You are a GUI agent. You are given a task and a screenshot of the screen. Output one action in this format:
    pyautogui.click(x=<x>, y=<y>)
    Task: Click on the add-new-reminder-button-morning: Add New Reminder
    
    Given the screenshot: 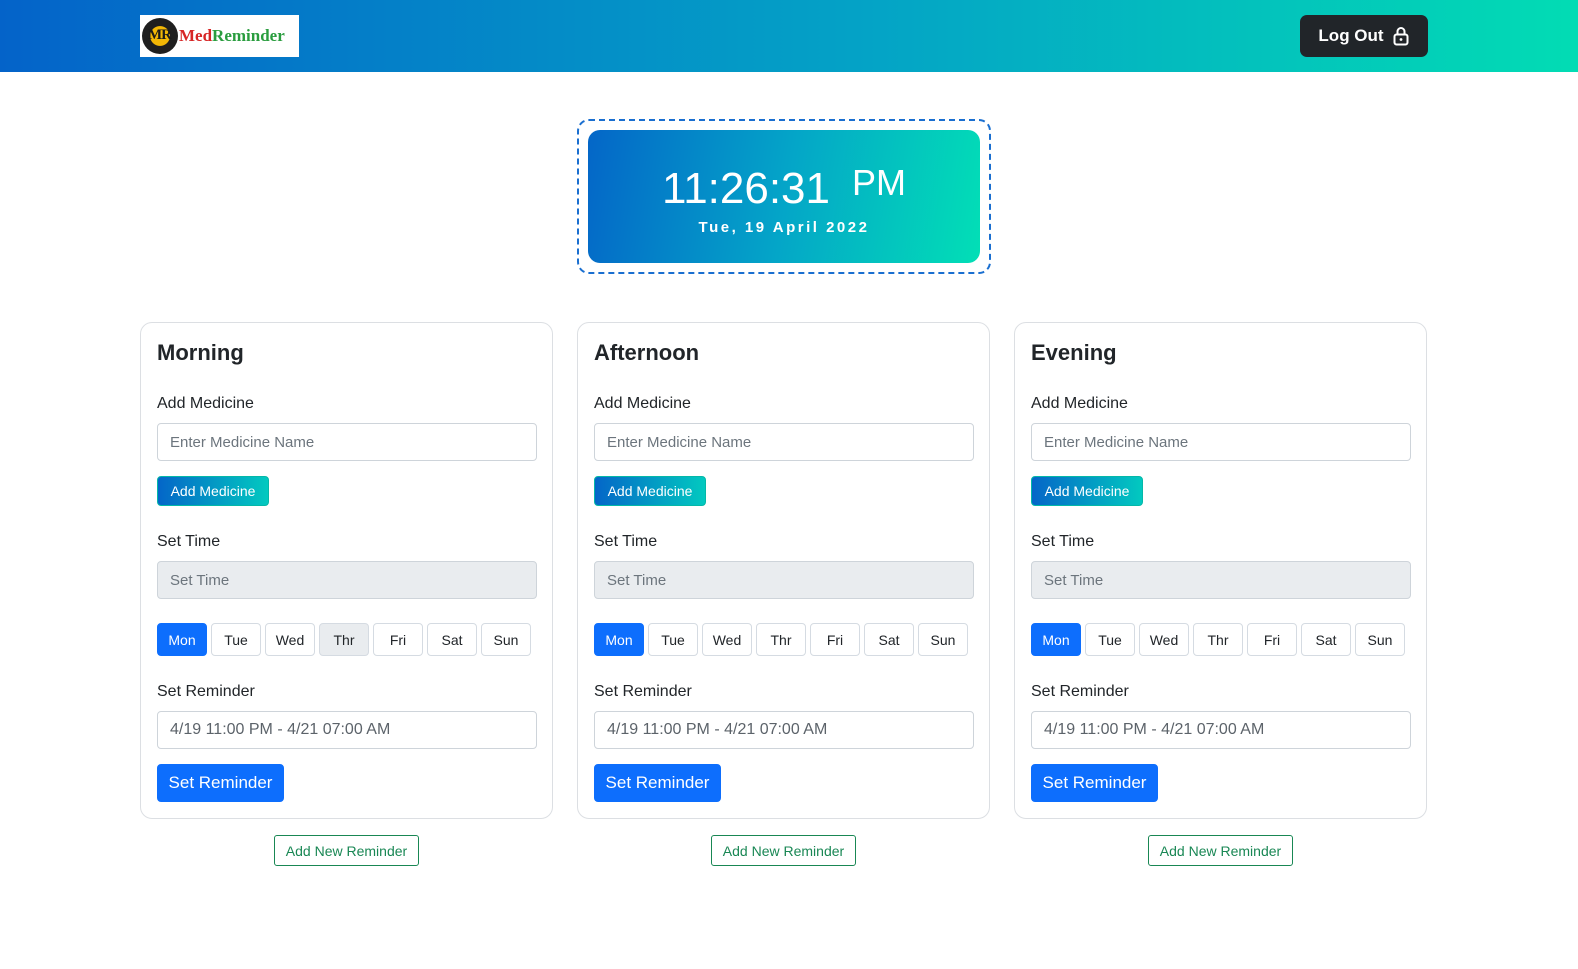 What is the action you would take?
    pyautogui.click(x=346, y=850)
    